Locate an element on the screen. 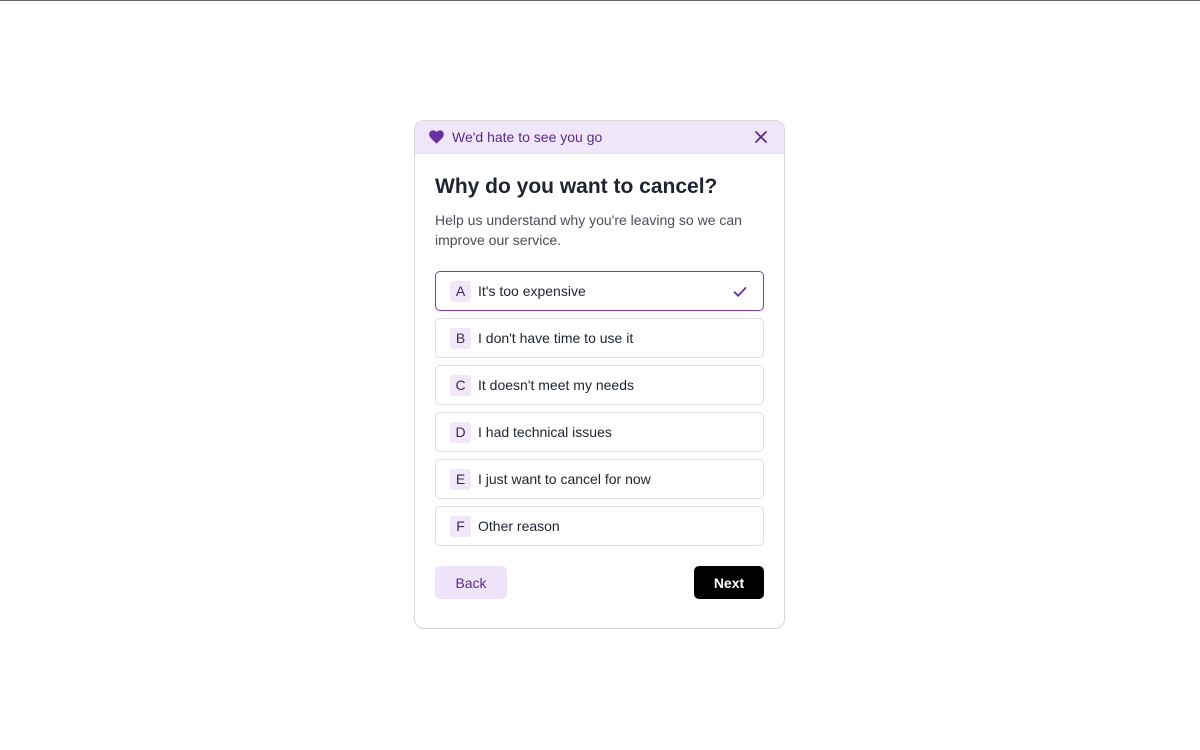  check-icon is located at coordinates (740, 291).